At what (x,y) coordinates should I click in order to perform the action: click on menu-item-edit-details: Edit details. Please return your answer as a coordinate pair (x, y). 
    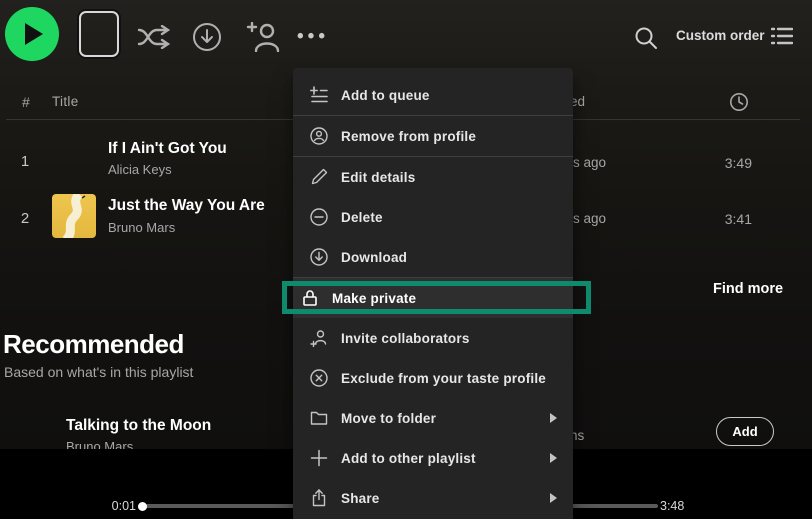
    Looking at the image, I should click on (433, 177).